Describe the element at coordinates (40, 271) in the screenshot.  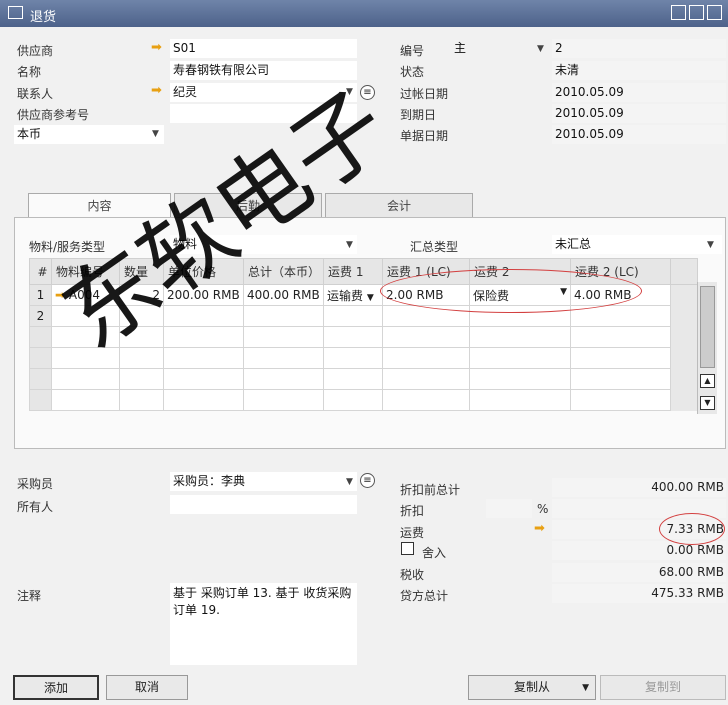
I see `col-header: #` at that location.